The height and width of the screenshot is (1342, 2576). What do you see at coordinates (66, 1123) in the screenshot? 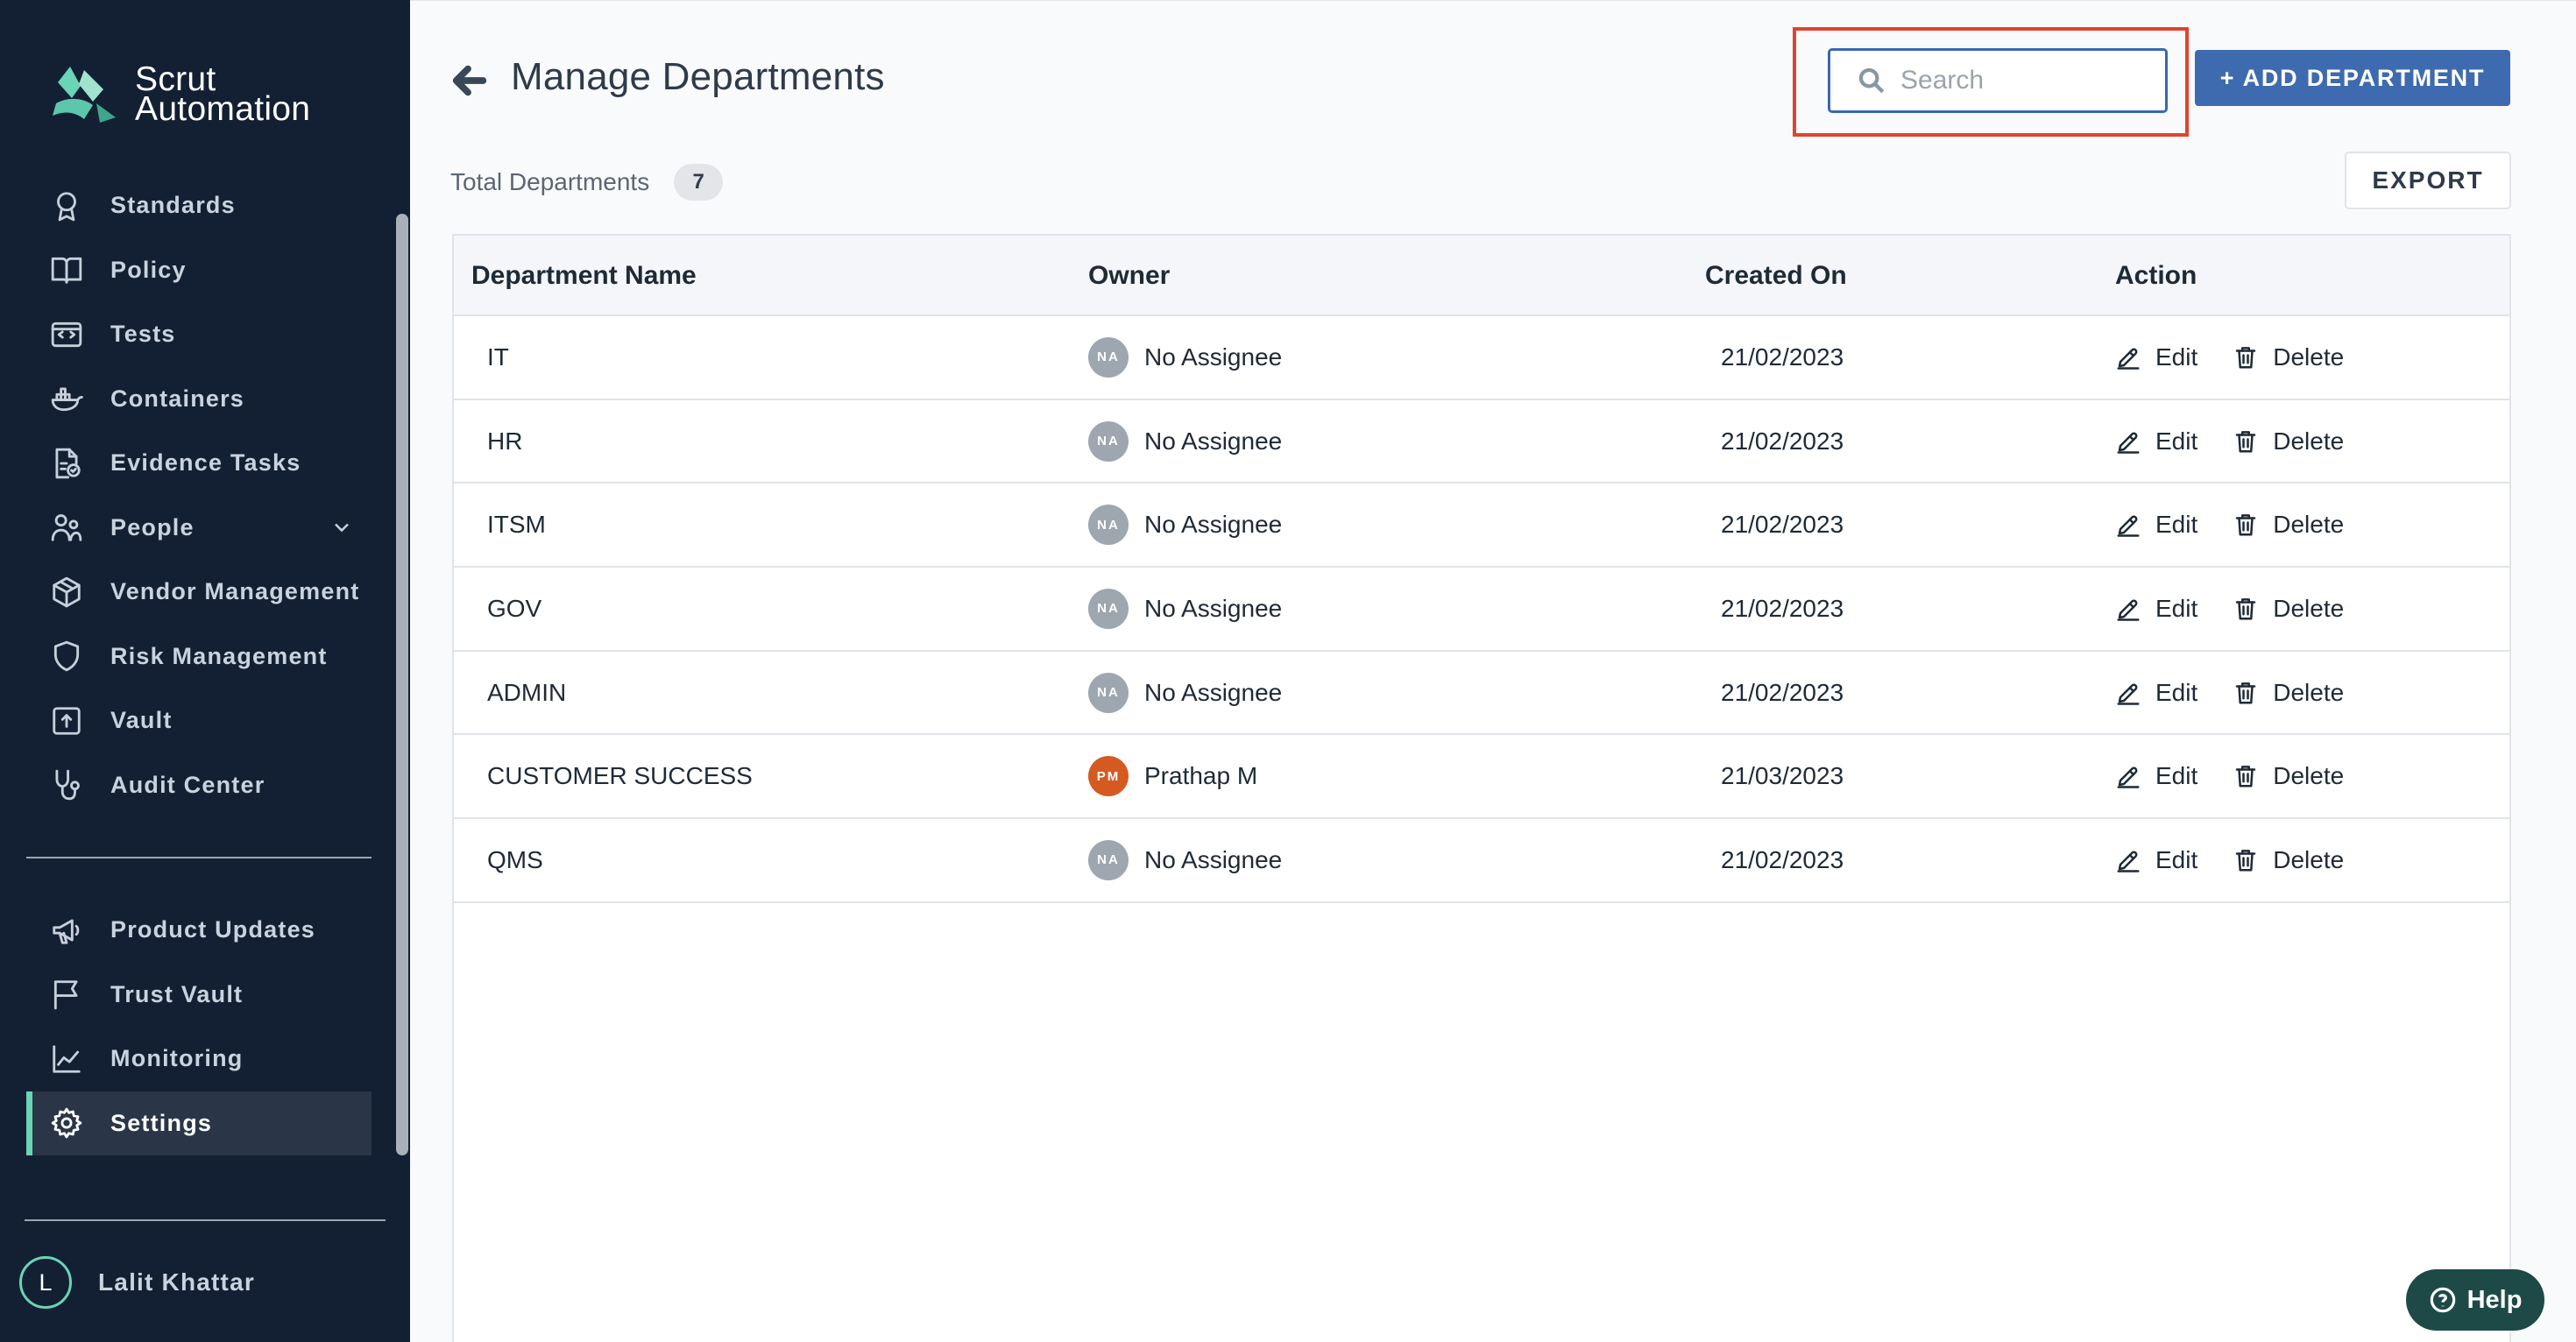
I see `gear-icon` at bounding box center [66, 1123].